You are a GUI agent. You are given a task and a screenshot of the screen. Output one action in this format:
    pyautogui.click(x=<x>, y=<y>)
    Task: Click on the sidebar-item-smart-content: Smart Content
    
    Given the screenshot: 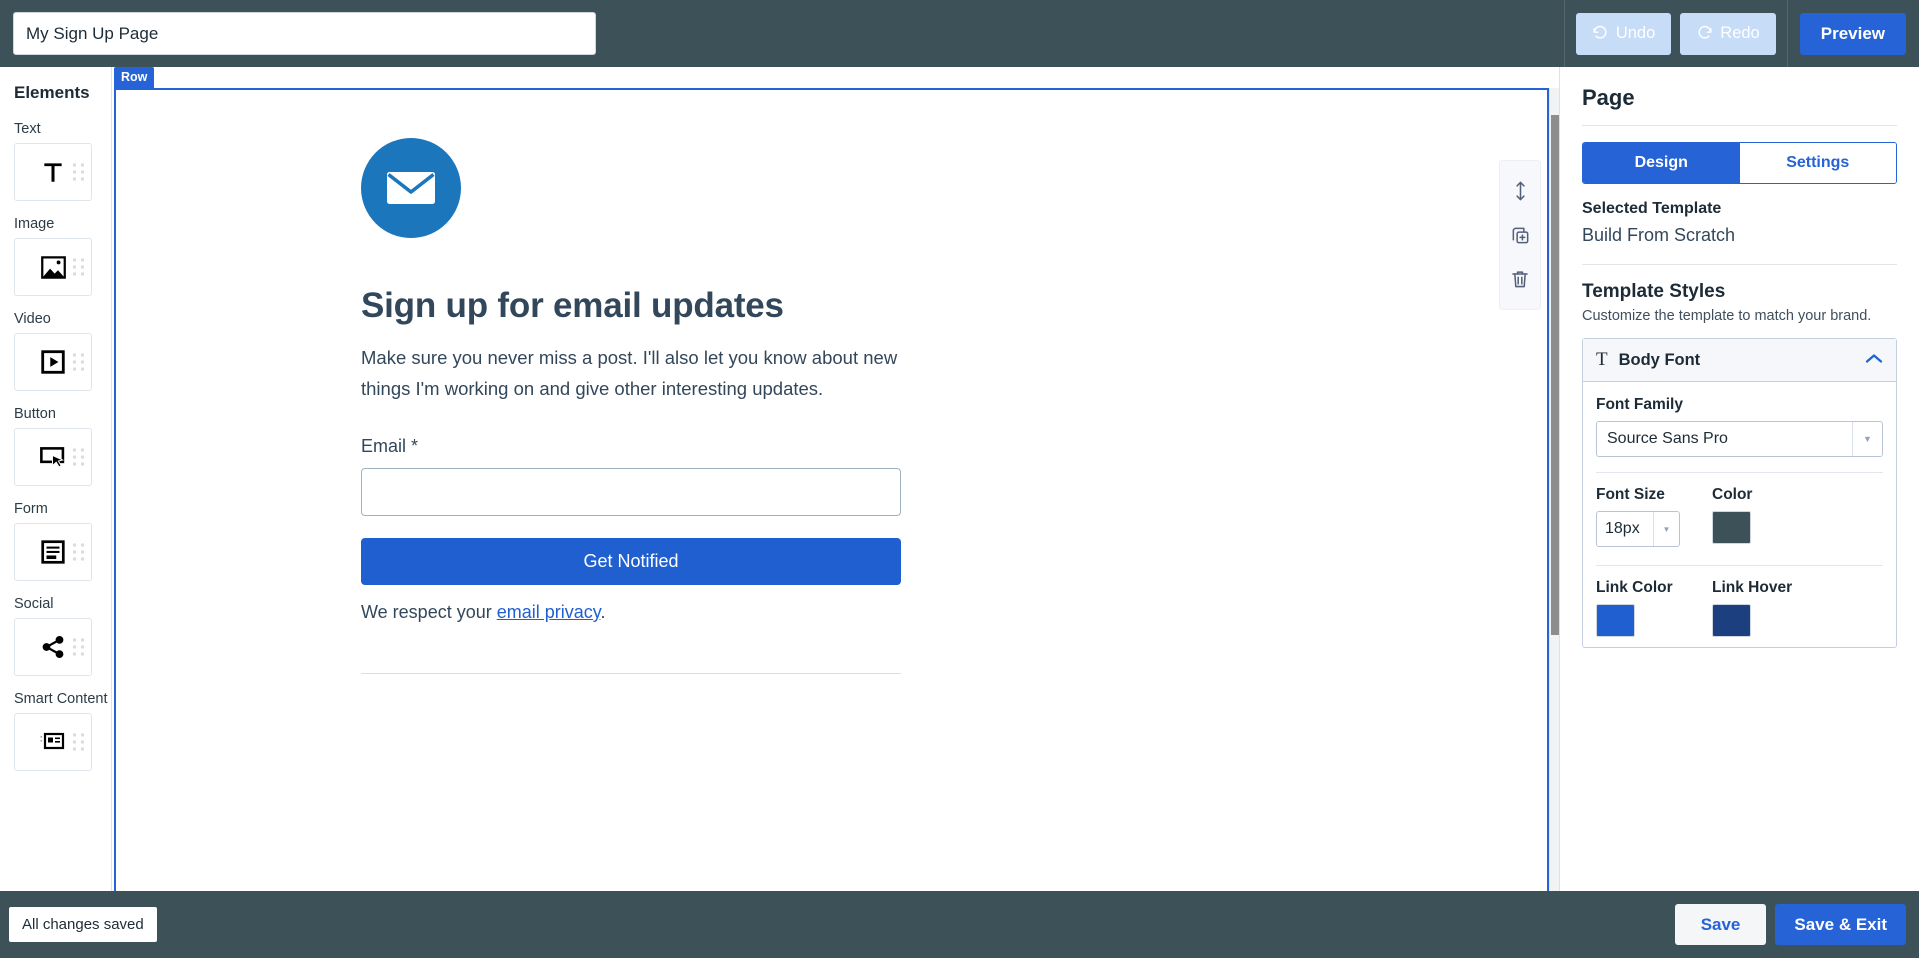 What is the action you would take?
    pyautogui.click(x=55, y=731)
    